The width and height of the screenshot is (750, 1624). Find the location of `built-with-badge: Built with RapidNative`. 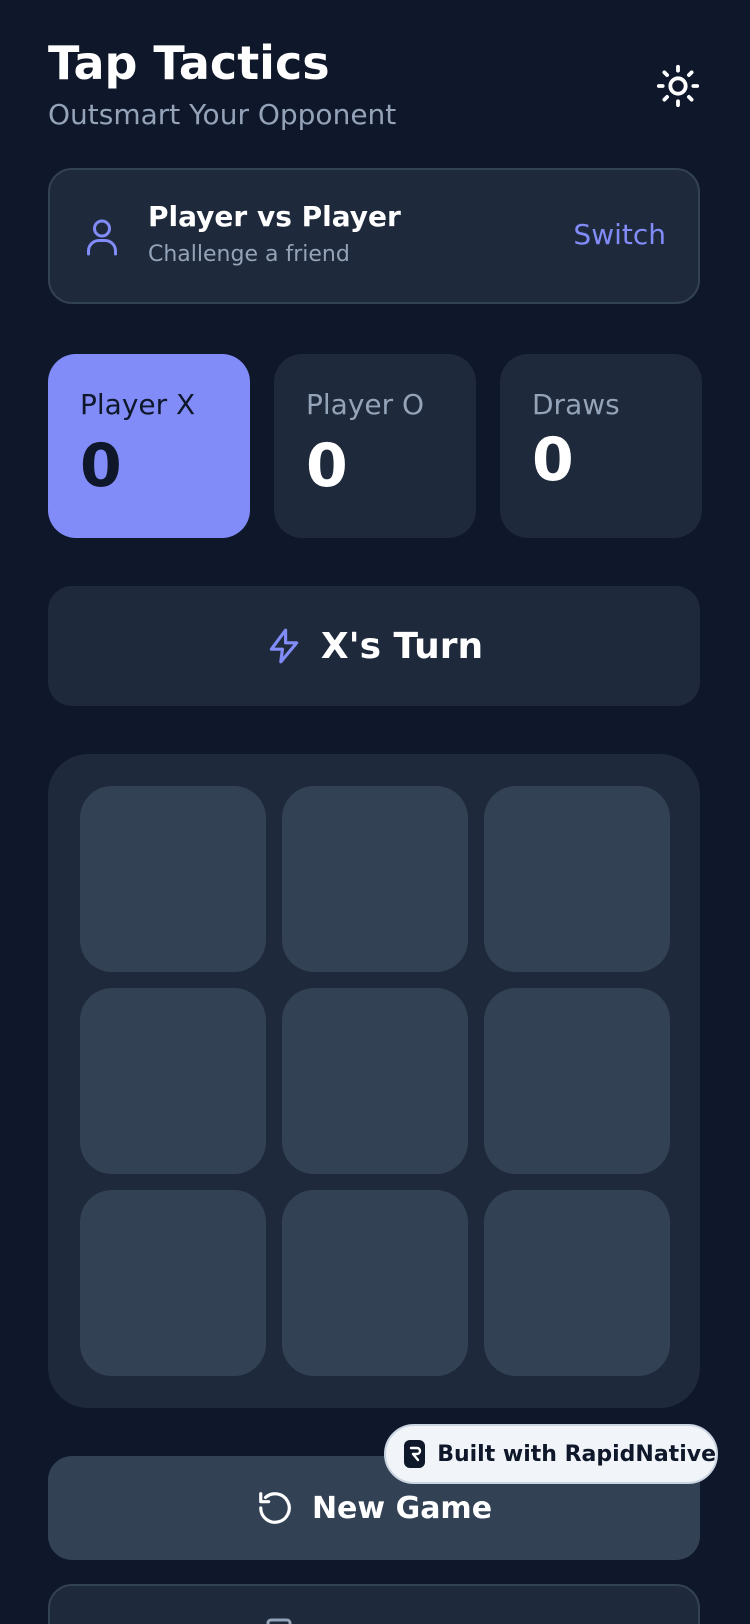

built-with-badge: Built with RapidNative is located at coordinates (551, 1454).